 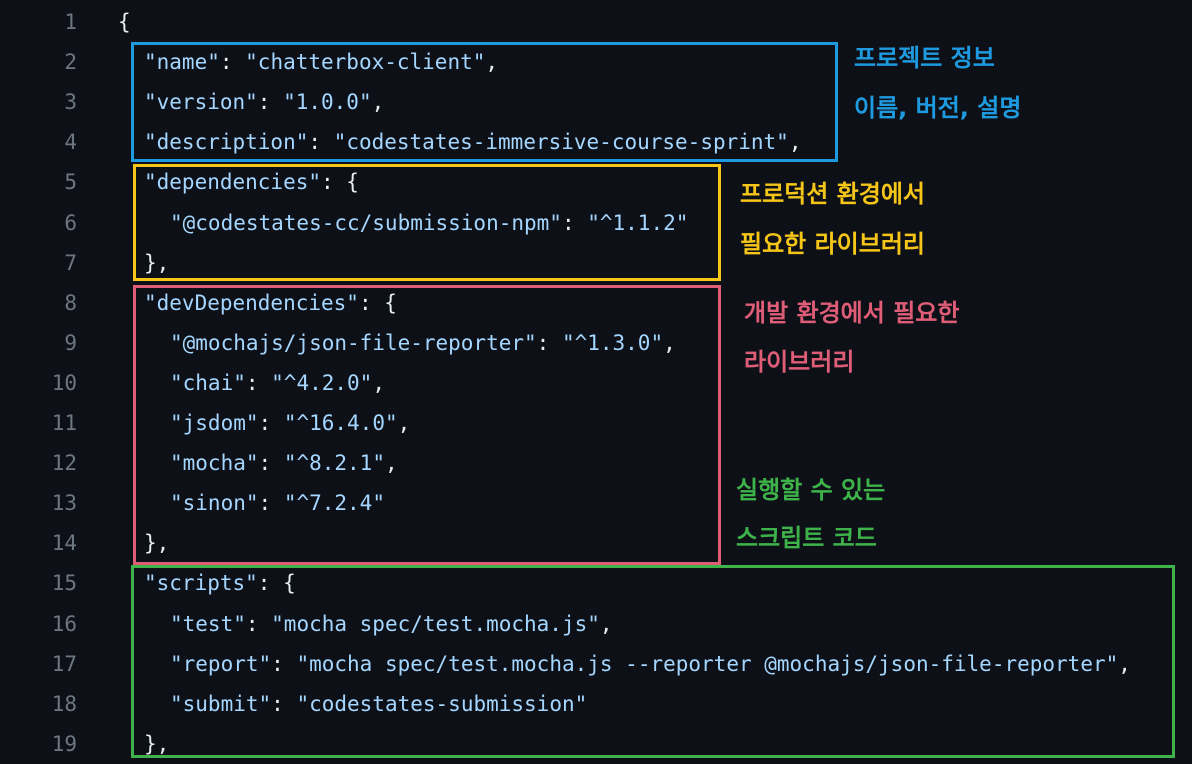 I want to click on project-info-highlight-box, so click(x=484, y=102).